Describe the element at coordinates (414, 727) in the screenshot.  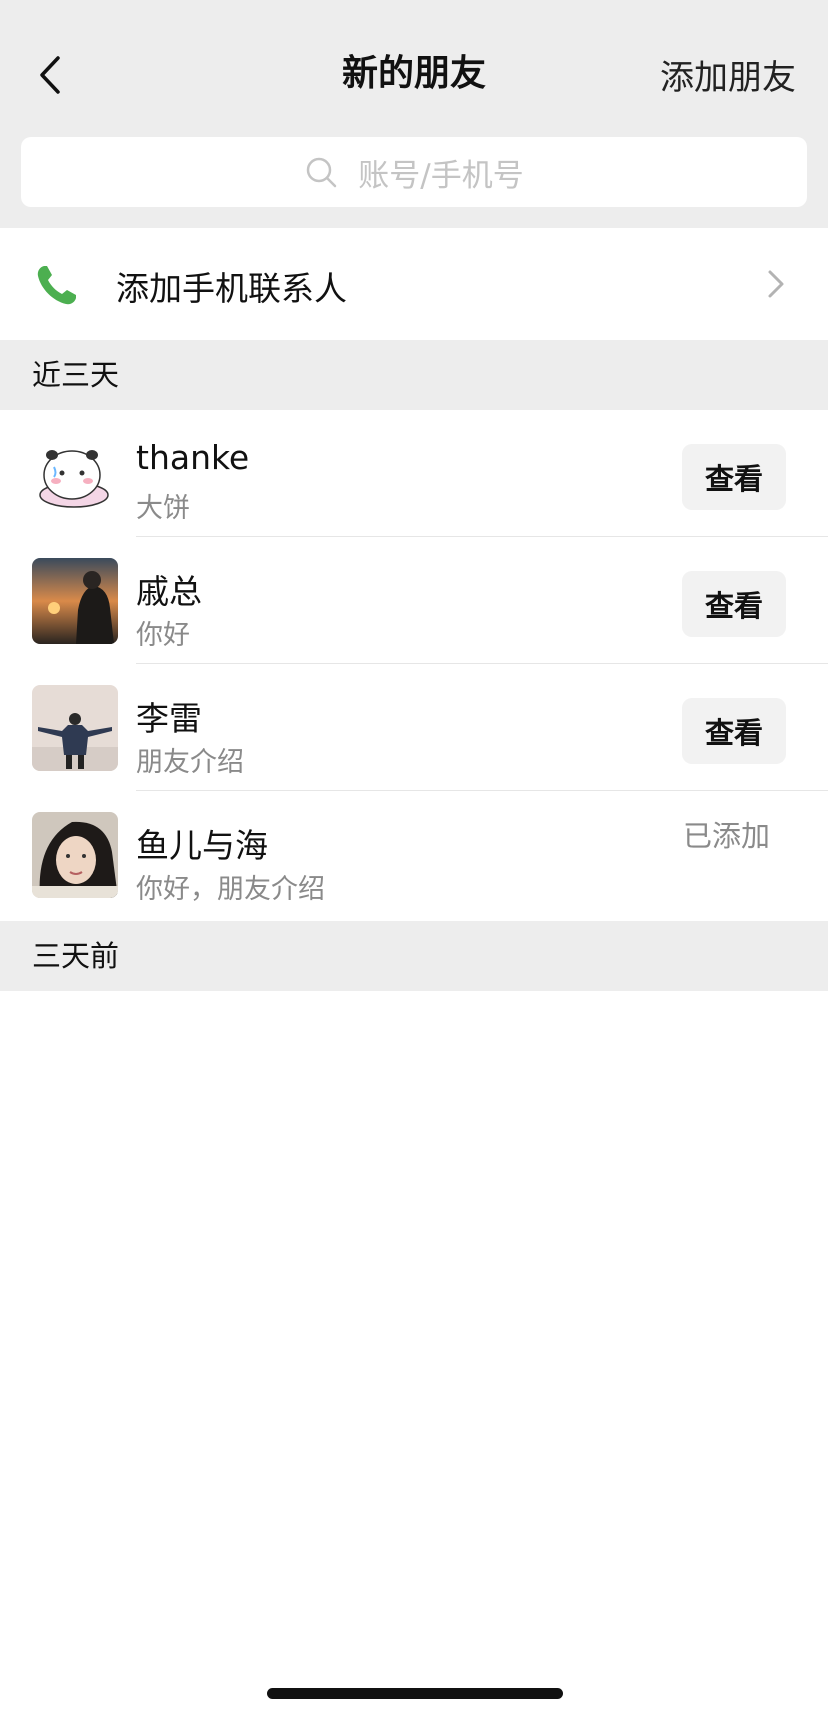
I see `friend-request-row: 李雷 朋友介绍 查看` at that location.